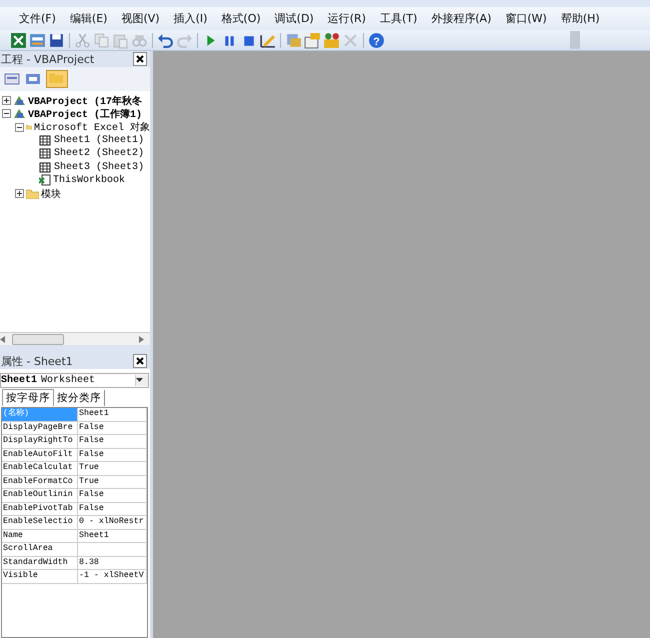  I want to click on tree-item: ThisWorkbook, so click(89, 180).